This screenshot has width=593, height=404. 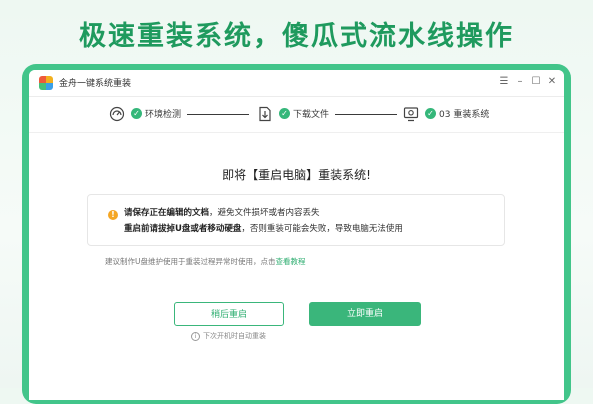 I want to click on hint-text: 建议制作U盘维护使用于重装过程异常时使用，点击, so click(x=190, y=261).